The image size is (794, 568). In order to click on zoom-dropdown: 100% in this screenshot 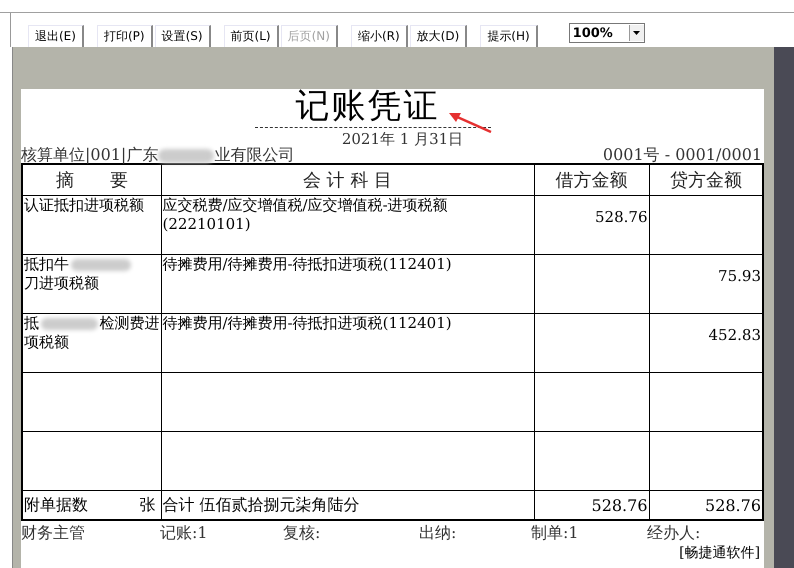, I will do `click(606, 33)`.